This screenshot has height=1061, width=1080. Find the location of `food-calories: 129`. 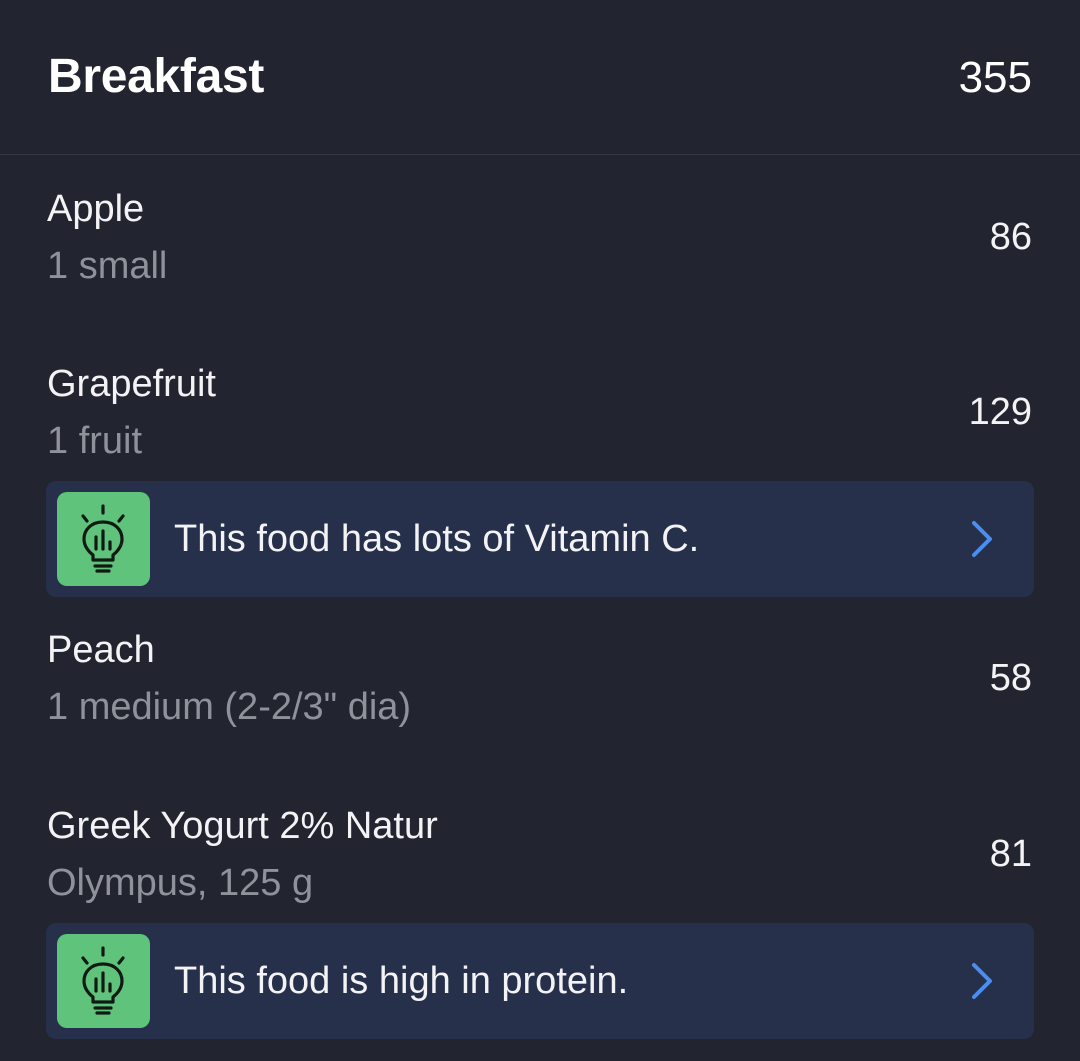

food-calories: 129 is located at coordinates (1000, 412).